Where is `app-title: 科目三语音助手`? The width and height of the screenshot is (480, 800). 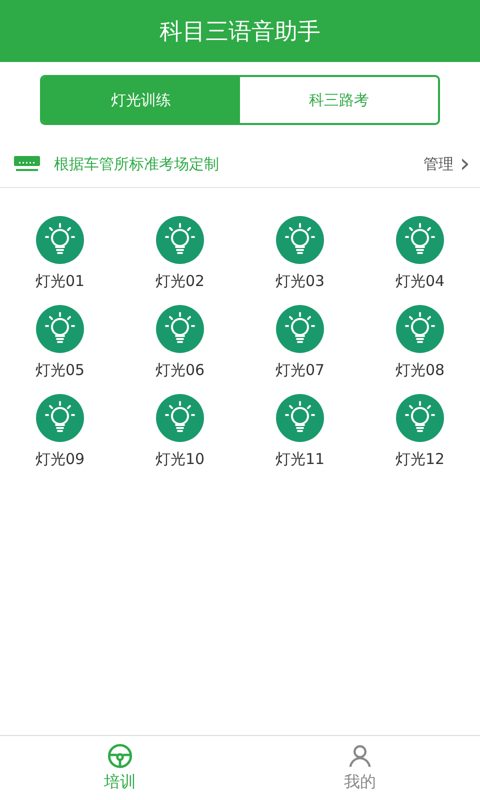
app-title: 科目三语音助手 is located at coordinates (240, 32).